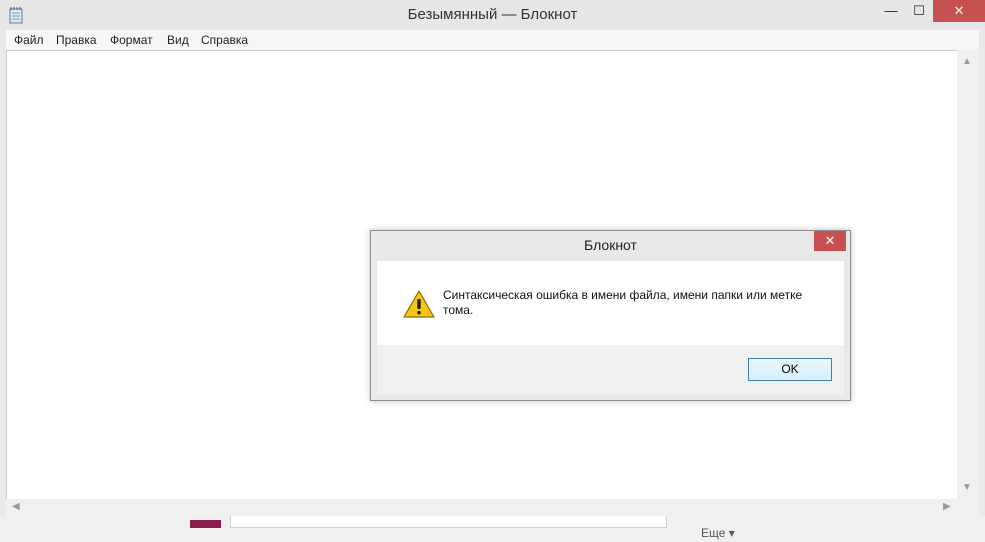 The image size is (985, 542). Describe the element at coordinates (830, 241) in the screenshot. I see `dialog-close-button: ✕` at that location.